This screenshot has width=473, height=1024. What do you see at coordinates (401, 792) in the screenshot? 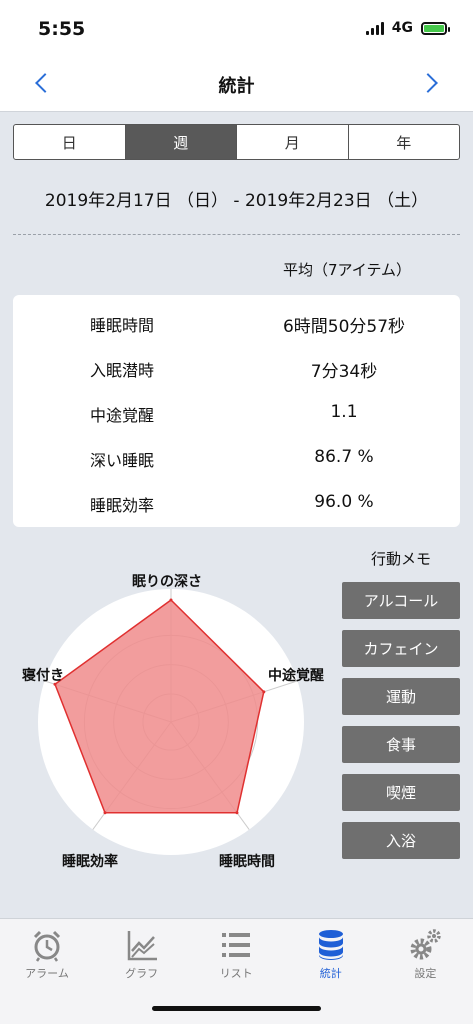
I see `memo-button: 喫煙` at bounding box center [401, 792].